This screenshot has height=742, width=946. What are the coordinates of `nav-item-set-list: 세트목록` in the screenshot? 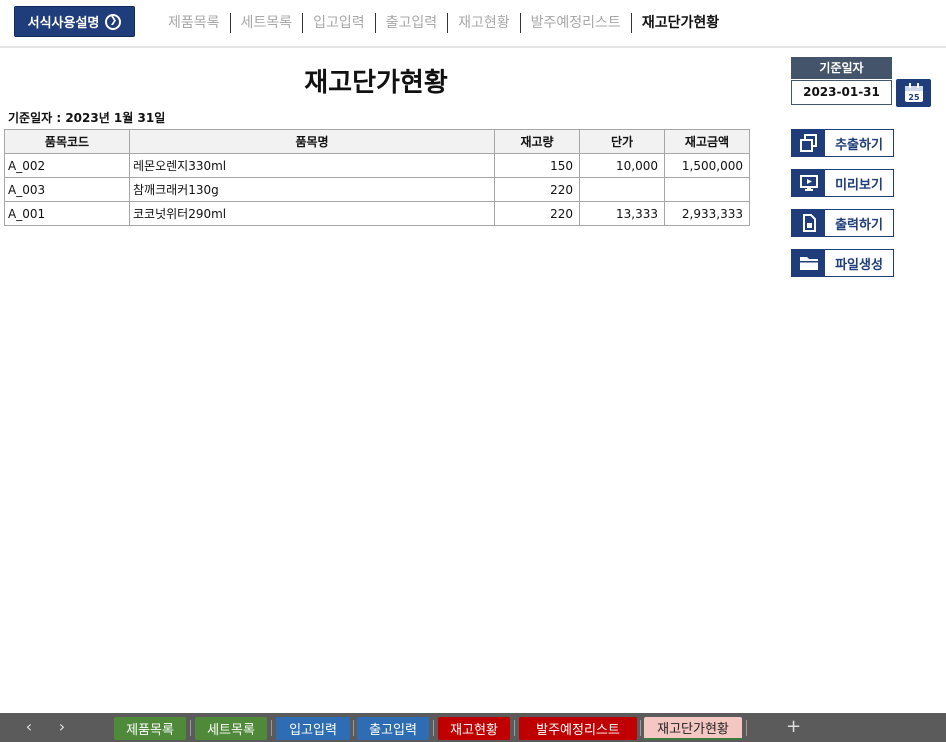 It's located at (267, 23).